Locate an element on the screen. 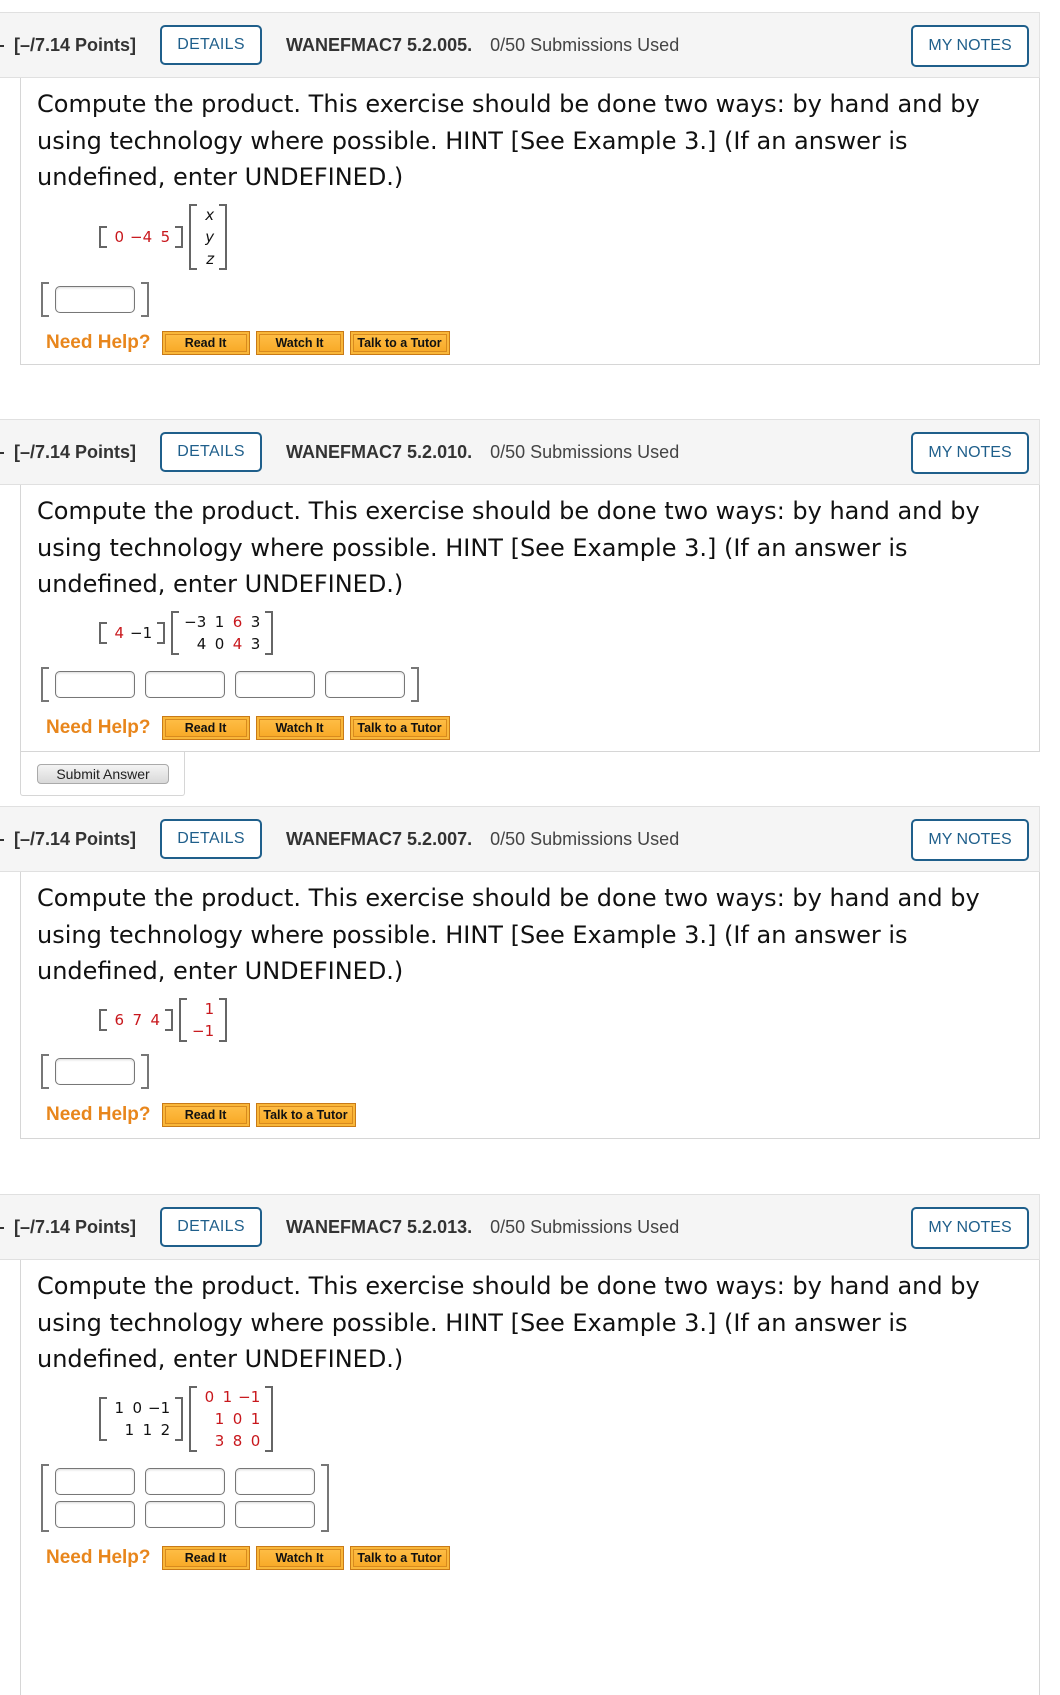 The width and height of the screenshot is (1060, 1695). need-help-label: Need Help? is located at coordinates (98, 342).